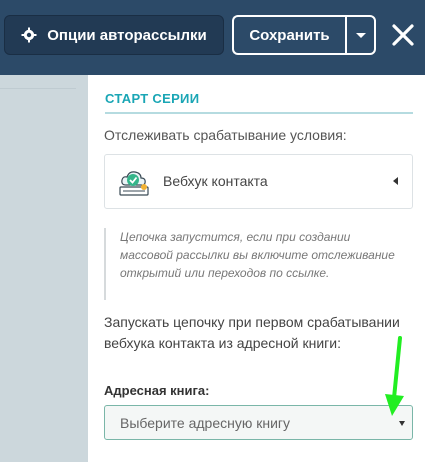  I want to click on save-button: Сохранить, so click(288, 35).